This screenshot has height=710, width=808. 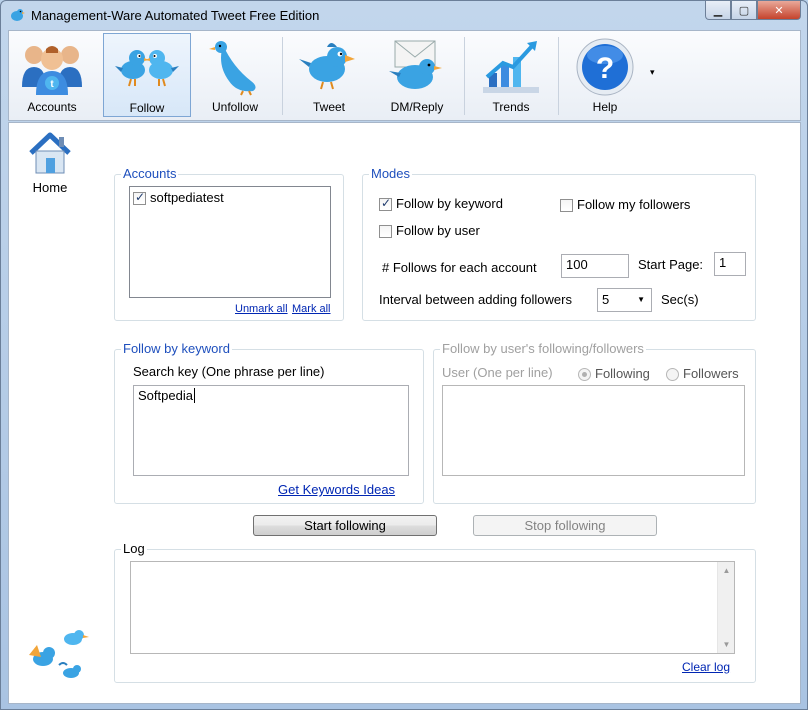 I want to click on app-icon, so click(x=18, y=15).